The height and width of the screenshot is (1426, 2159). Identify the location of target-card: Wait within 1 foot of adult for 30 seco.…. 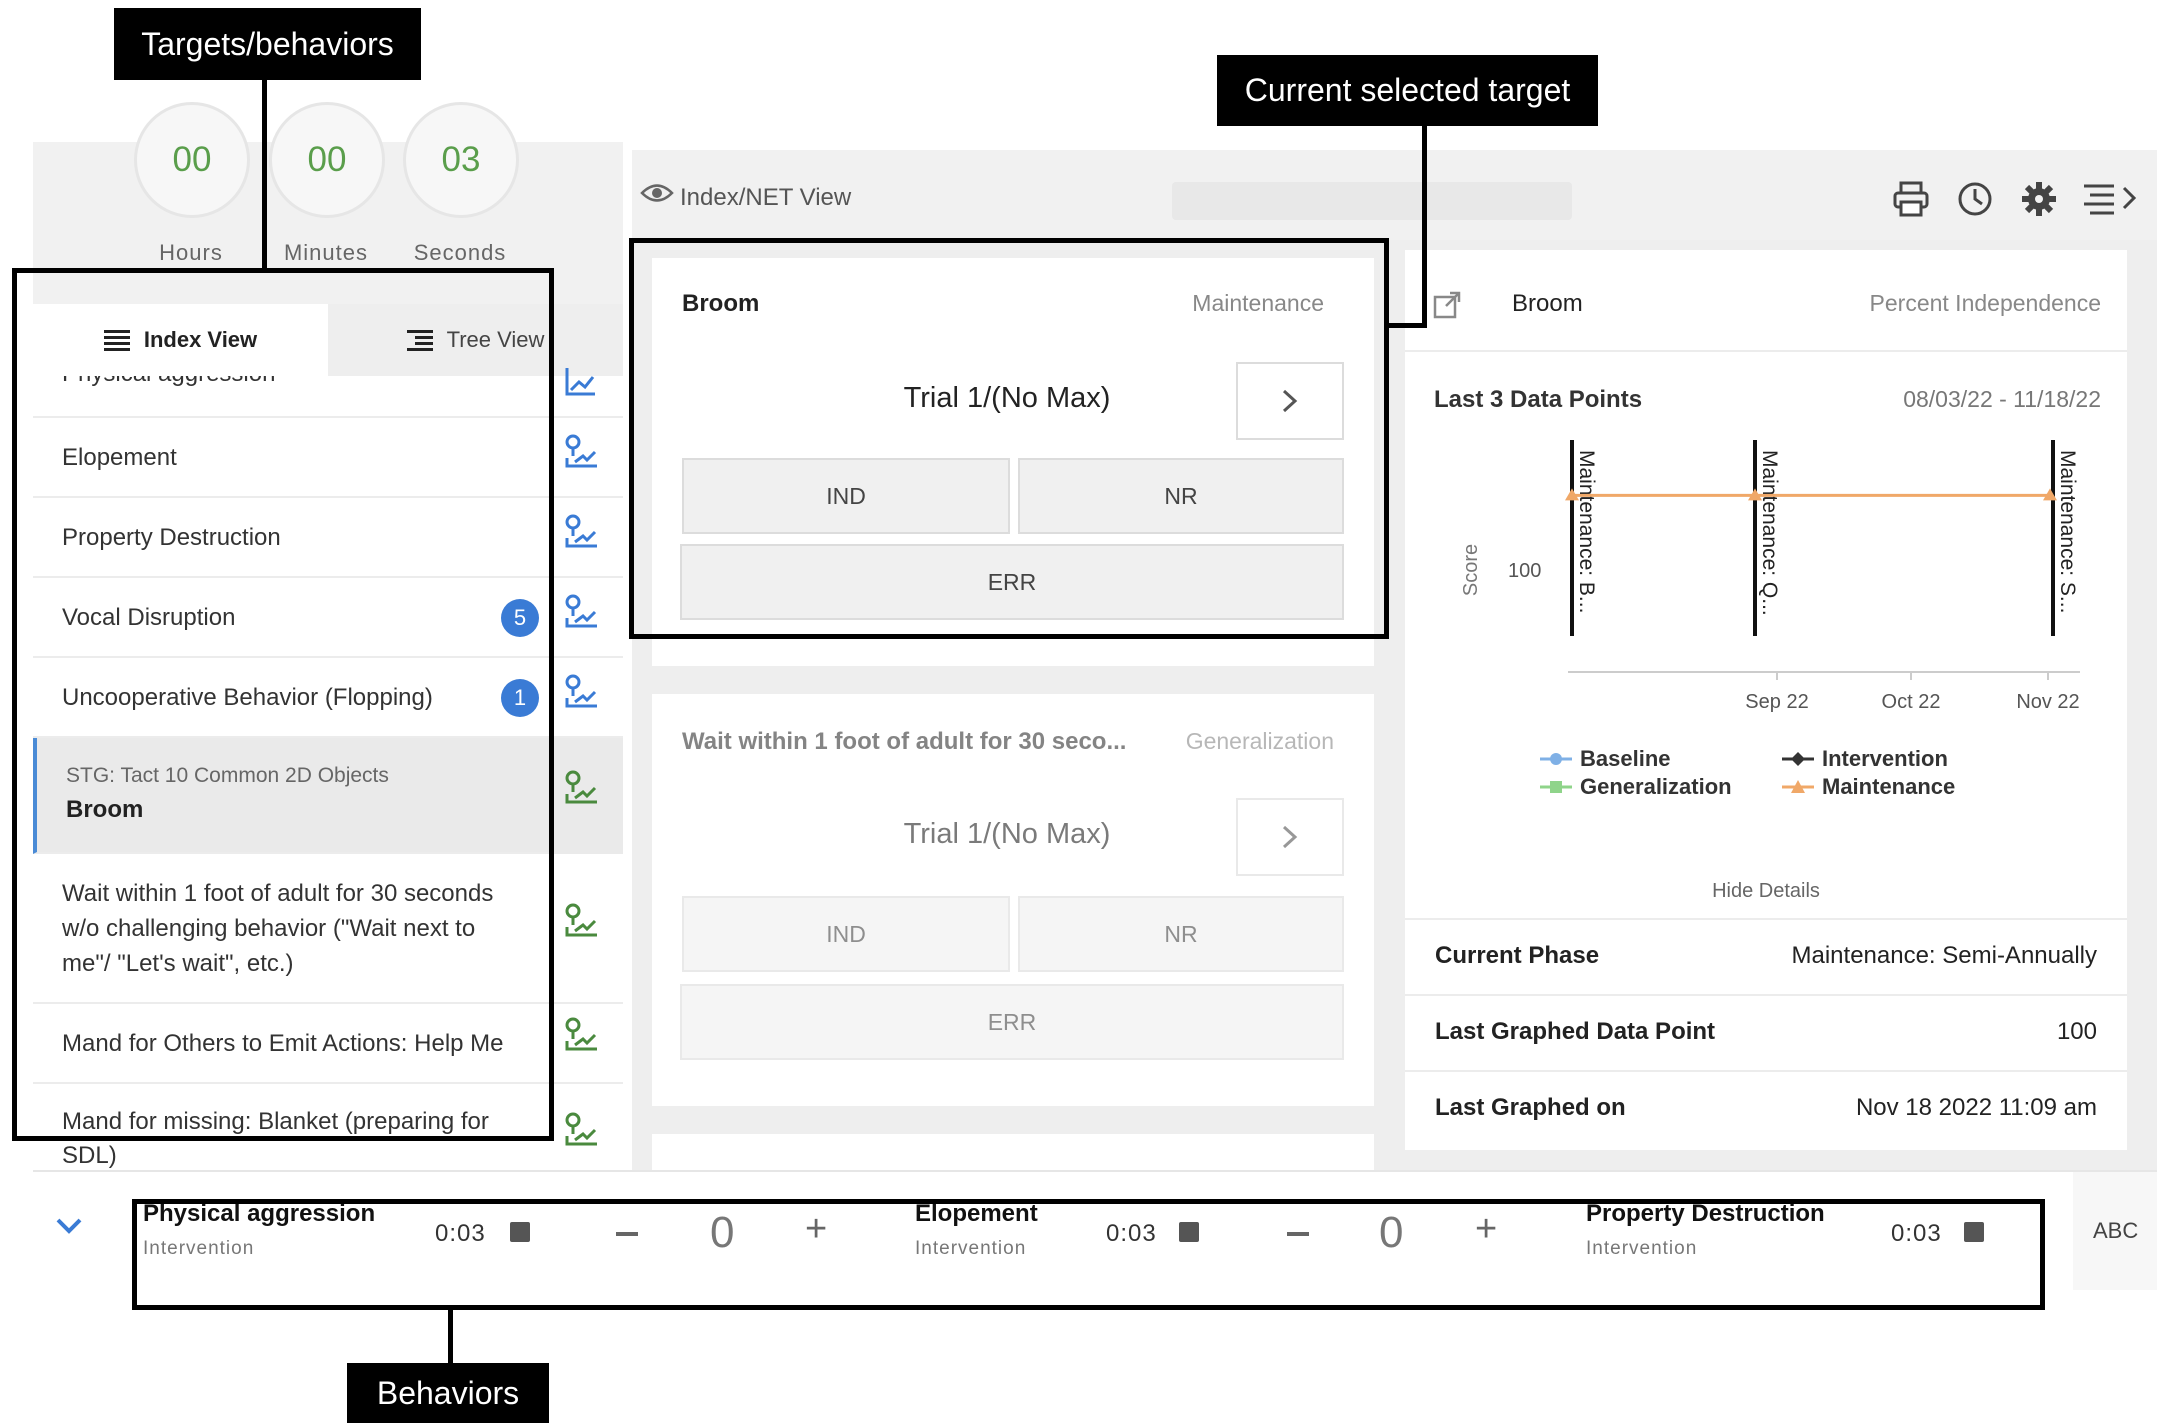
(1013, 900).